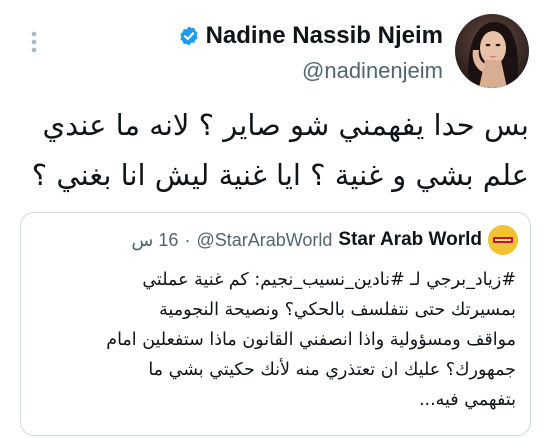 Image resolution: width=551 pixels, height=438 pixels. What do you see at coordinates (264, 240) in the screenshot?
I see `quoted-author-handle: @StarArabWorld` at bounding box center [264, 240].